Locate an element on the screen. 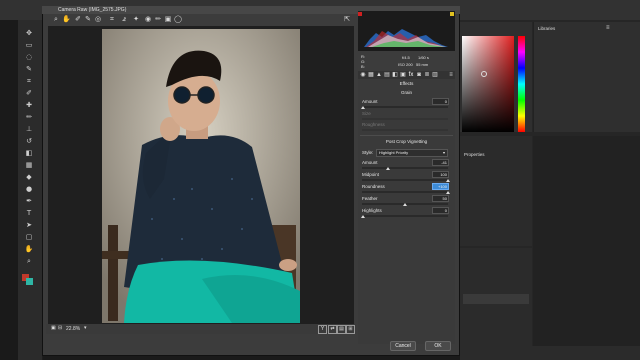 Image resolution: width=640 pixels, height=360 pixels. swap-settings-icon: ⇄ is located at coordinates (332, 329).